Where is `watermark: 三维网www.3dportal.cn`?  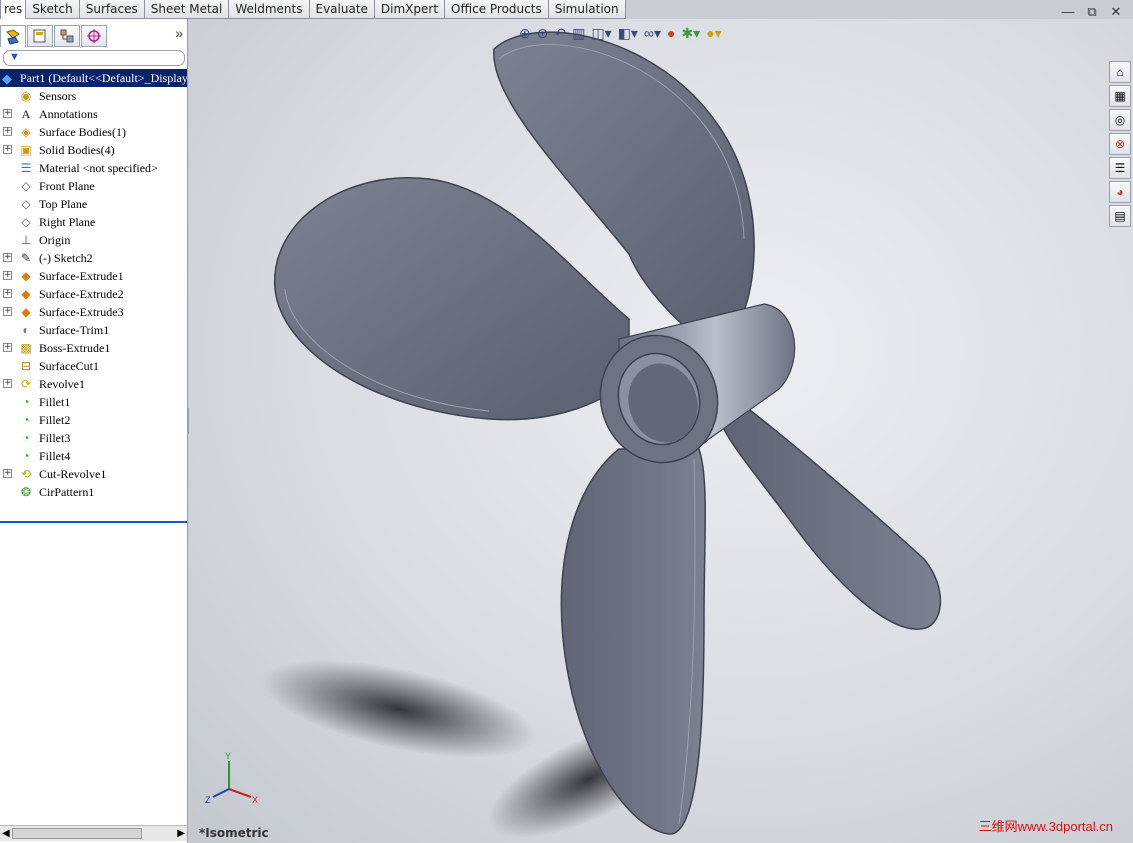 watermark: 三维网www.3dportal.cn is located at coordinates (1045, 826).